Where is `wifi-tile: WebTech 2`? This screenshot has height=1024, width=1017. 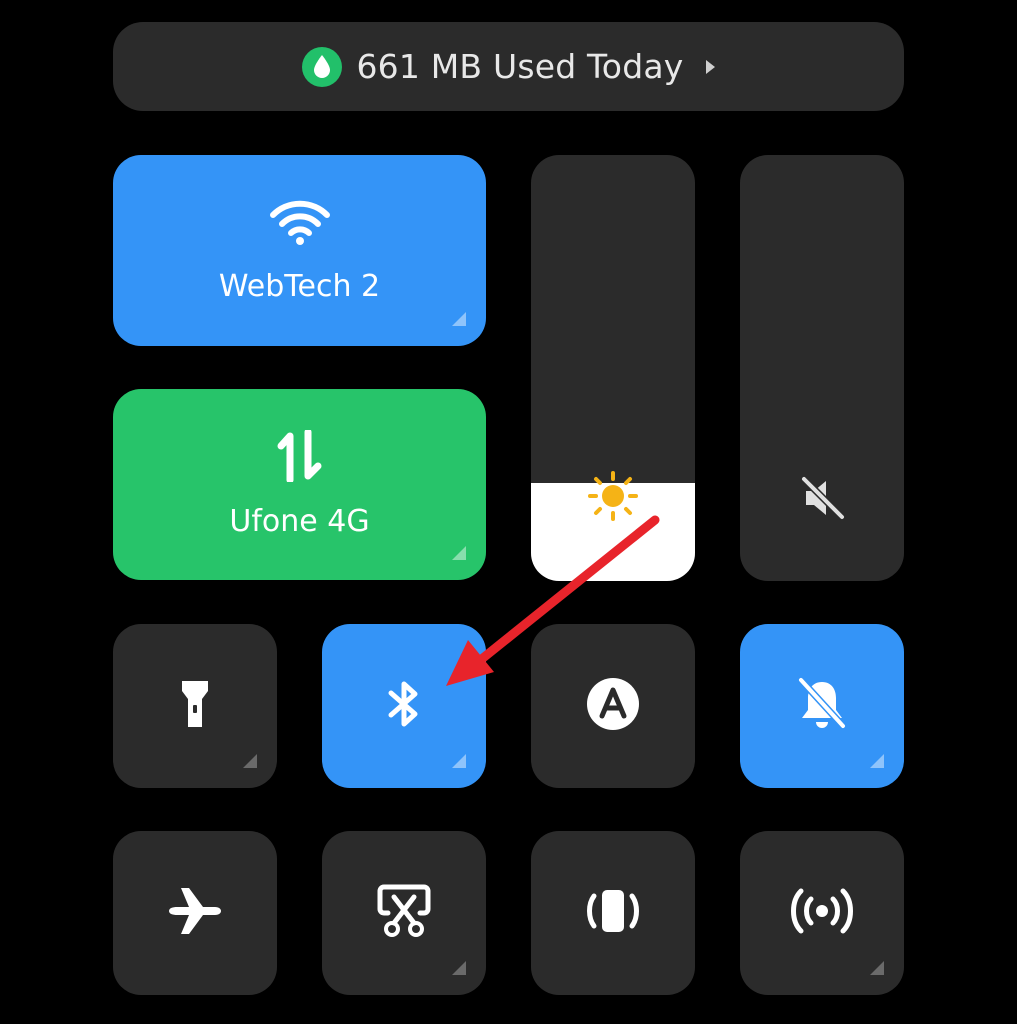
wifi-tile: WebTech 2 is located at coordinates (299, 250).